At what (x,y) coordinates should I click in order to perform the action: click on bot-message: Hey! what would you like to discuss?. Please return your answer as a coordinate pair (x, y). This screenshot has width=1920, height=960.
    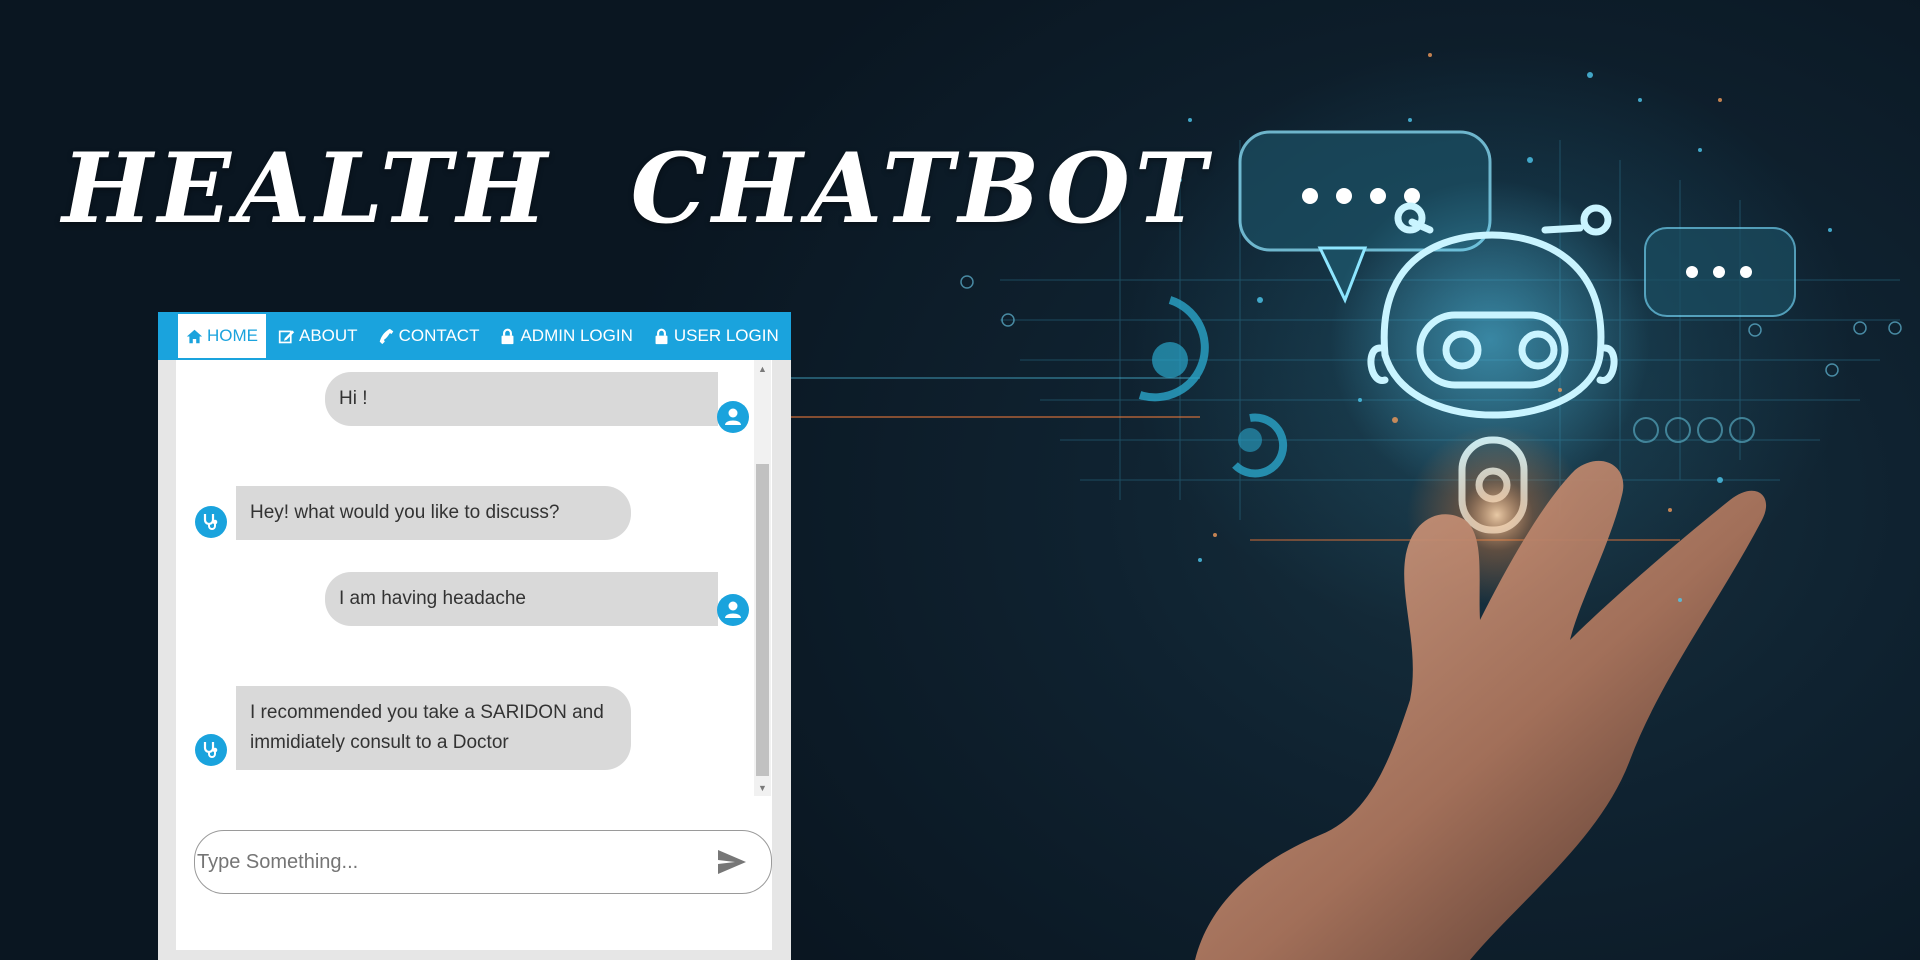
    Looking at the image, I should click on (433, 513).